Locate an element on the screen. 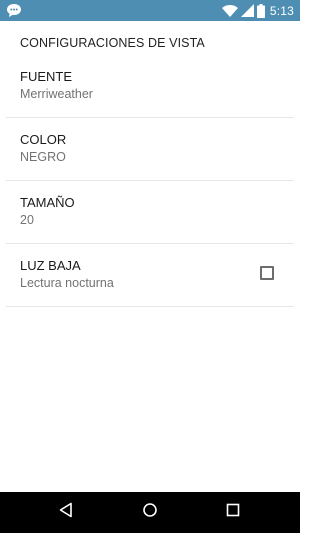 The image size is (320, 533). notification-icon is located at coordinates (14, 10).